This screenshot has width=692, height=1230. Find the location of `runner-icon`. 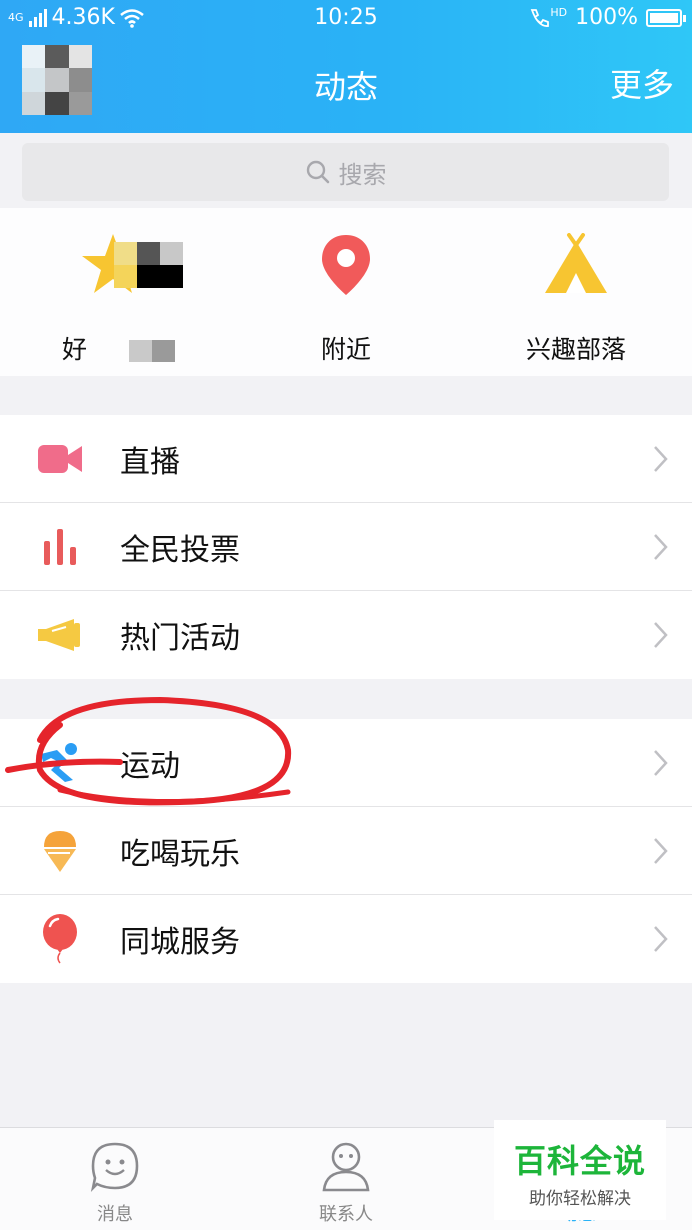

runner-icon is located at coordinates (60, 763).